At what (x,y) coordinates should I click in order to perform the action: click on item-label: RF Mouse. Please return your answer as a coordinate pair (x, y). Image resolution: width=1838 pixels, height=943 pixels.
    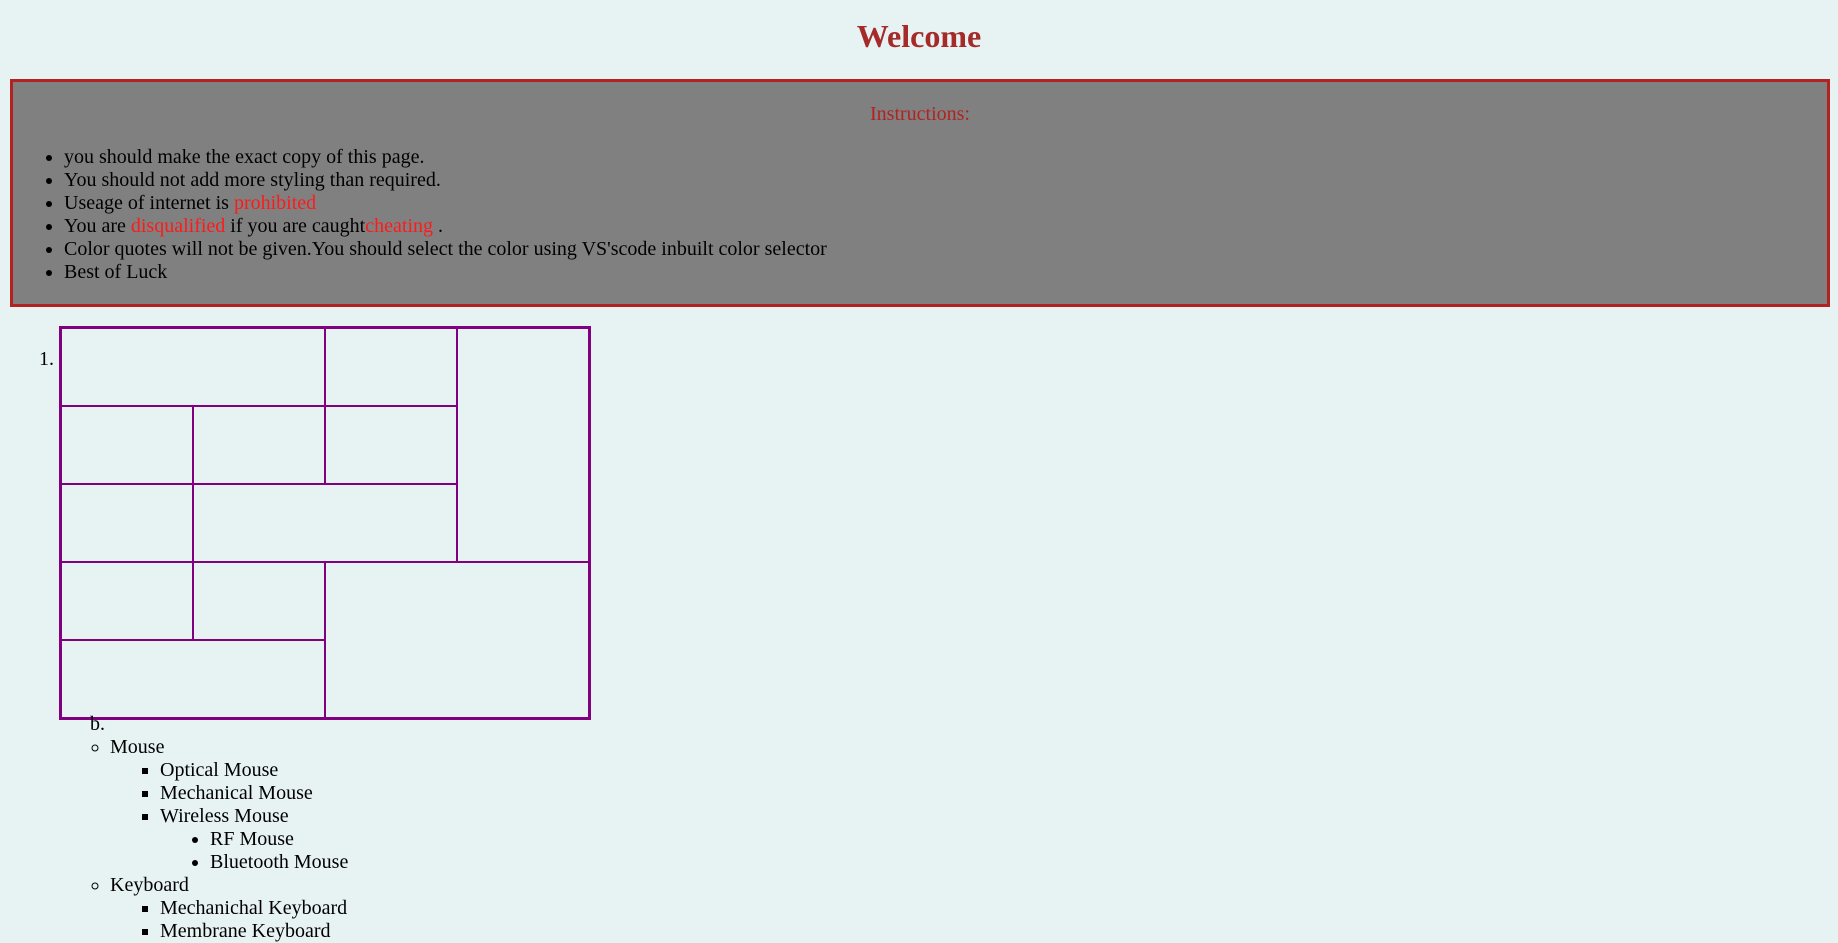
    Looking at the image, I should click on (252, 839).